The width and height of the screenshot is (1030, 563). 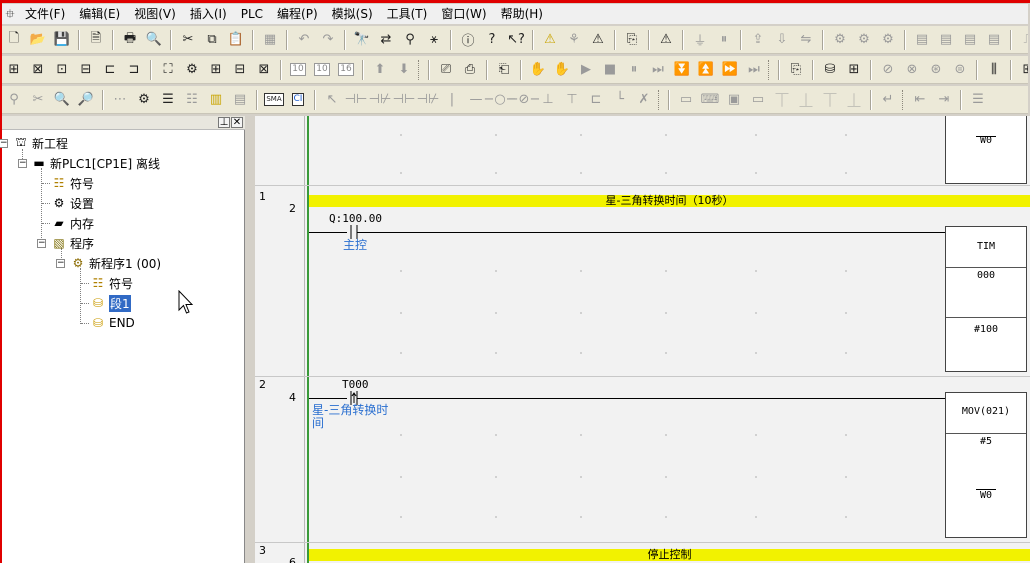 I want to click on new-contact-or-nc-icon: ⊣⊬, so click(x=428, y=100).